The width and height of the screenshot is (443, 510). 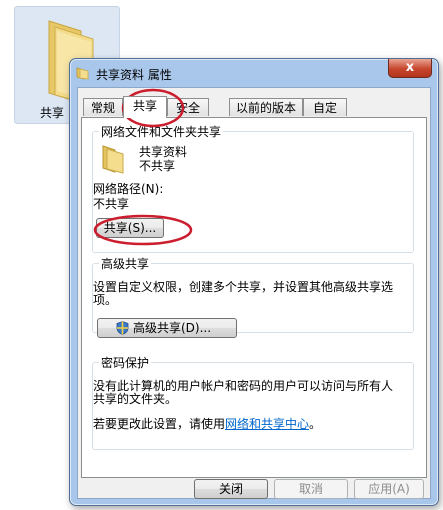 What do you see at coordinates (315, 424) in the screenshot?
I see `change-setting-suffix: 。` at bounding box center [315, 424].